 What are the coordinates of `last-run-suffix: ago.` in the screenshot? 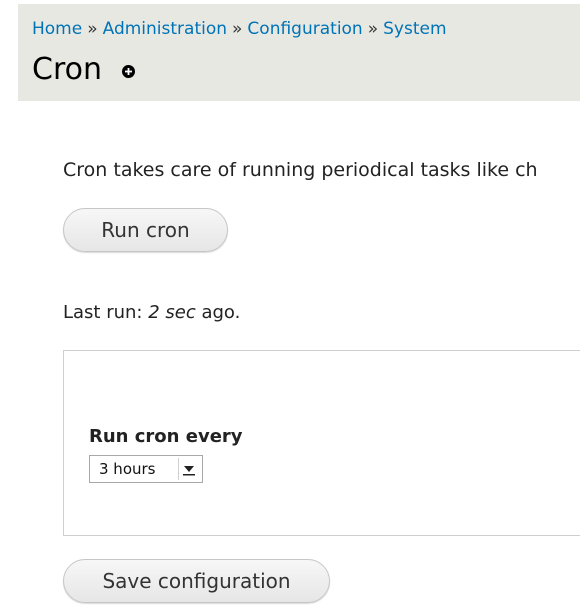 It's located at (218, 312).